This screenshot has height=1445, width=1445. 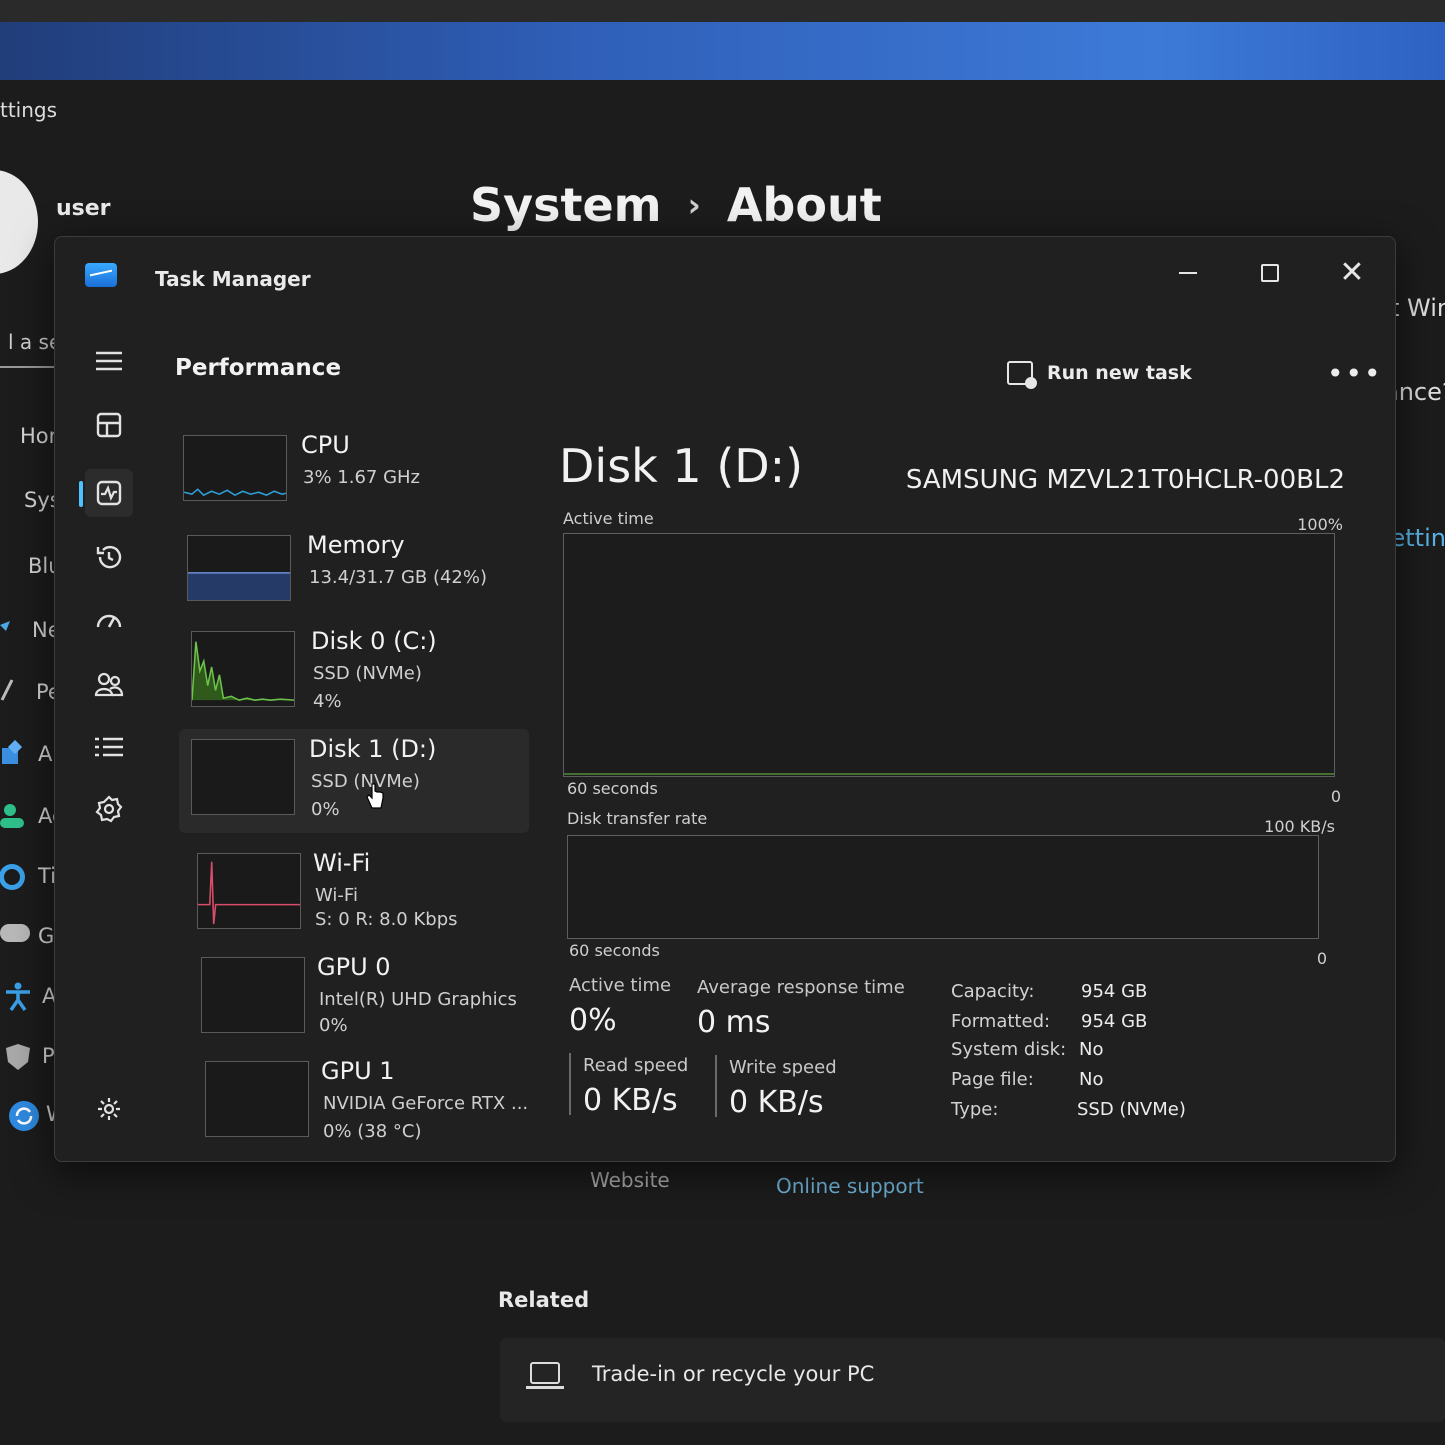 What do you see at coordinates (342, 863) in the screenshot?
I see `device-name: Wi-Fi` at bounding box center [342, 863].